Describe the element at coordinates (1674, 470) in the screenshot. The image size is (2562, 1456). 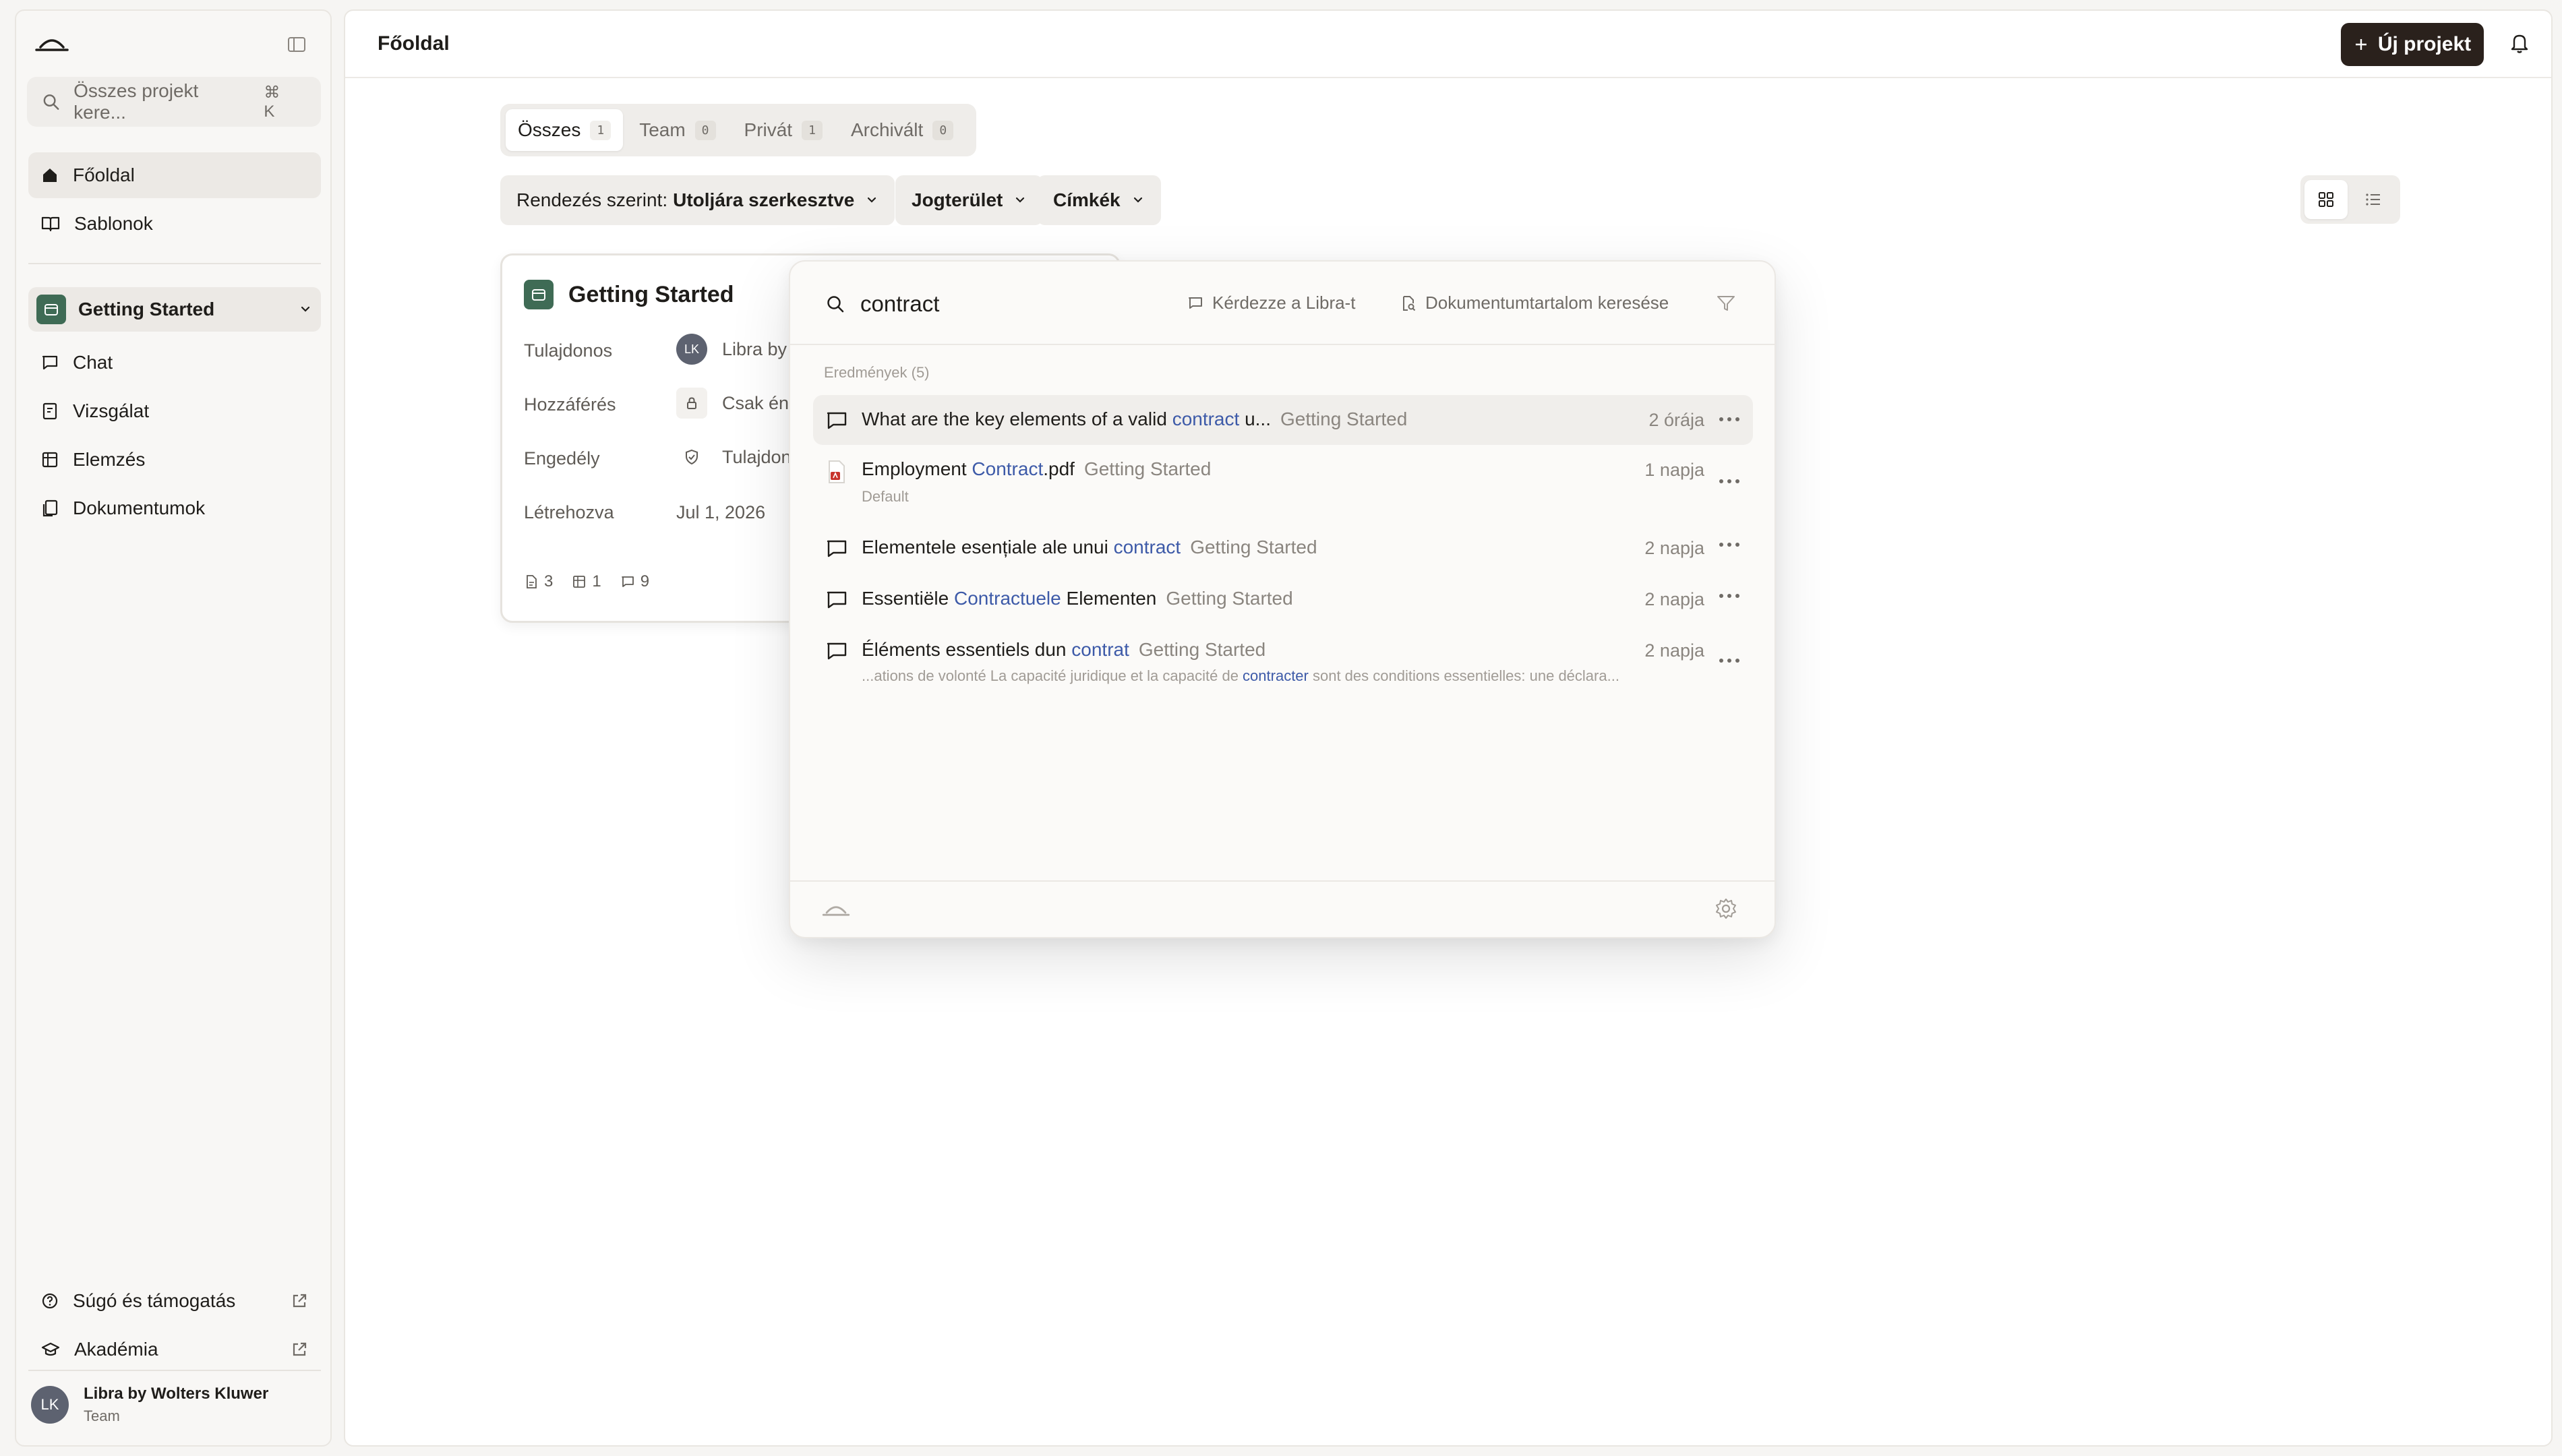
I see `result-time: 1 napja` at that location.